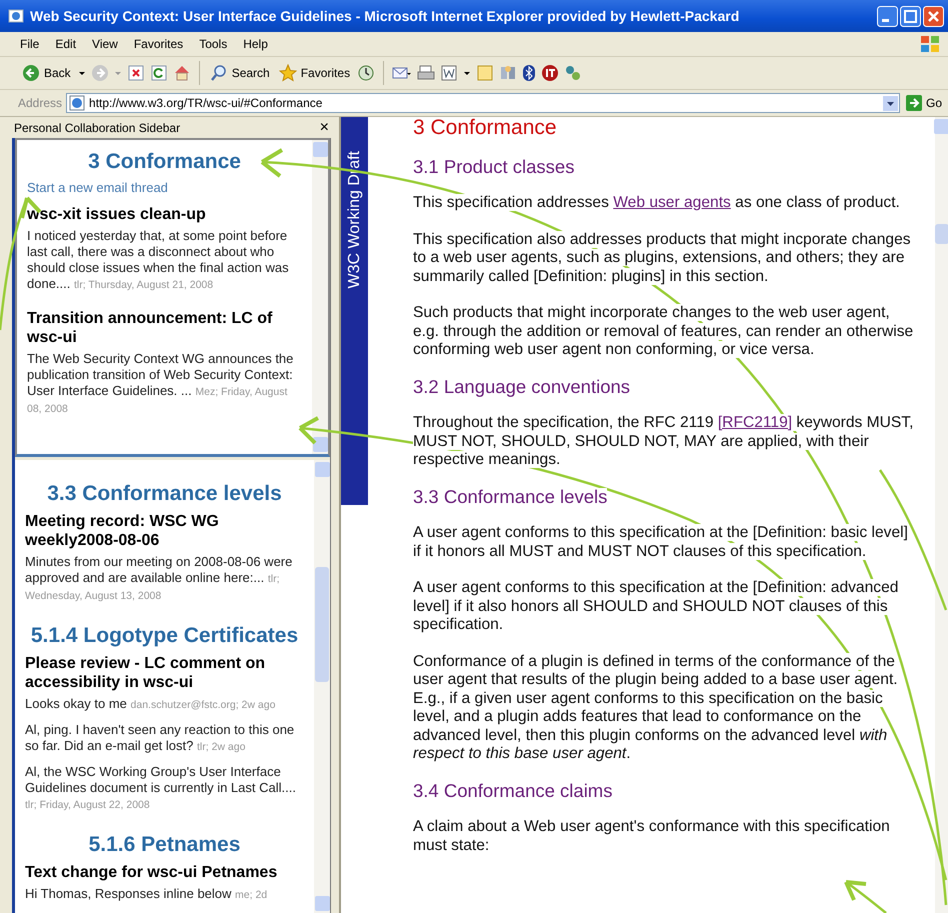  Describe the element at coordinates (219, 73) in the screenshot. I see `search-icon` at that location.